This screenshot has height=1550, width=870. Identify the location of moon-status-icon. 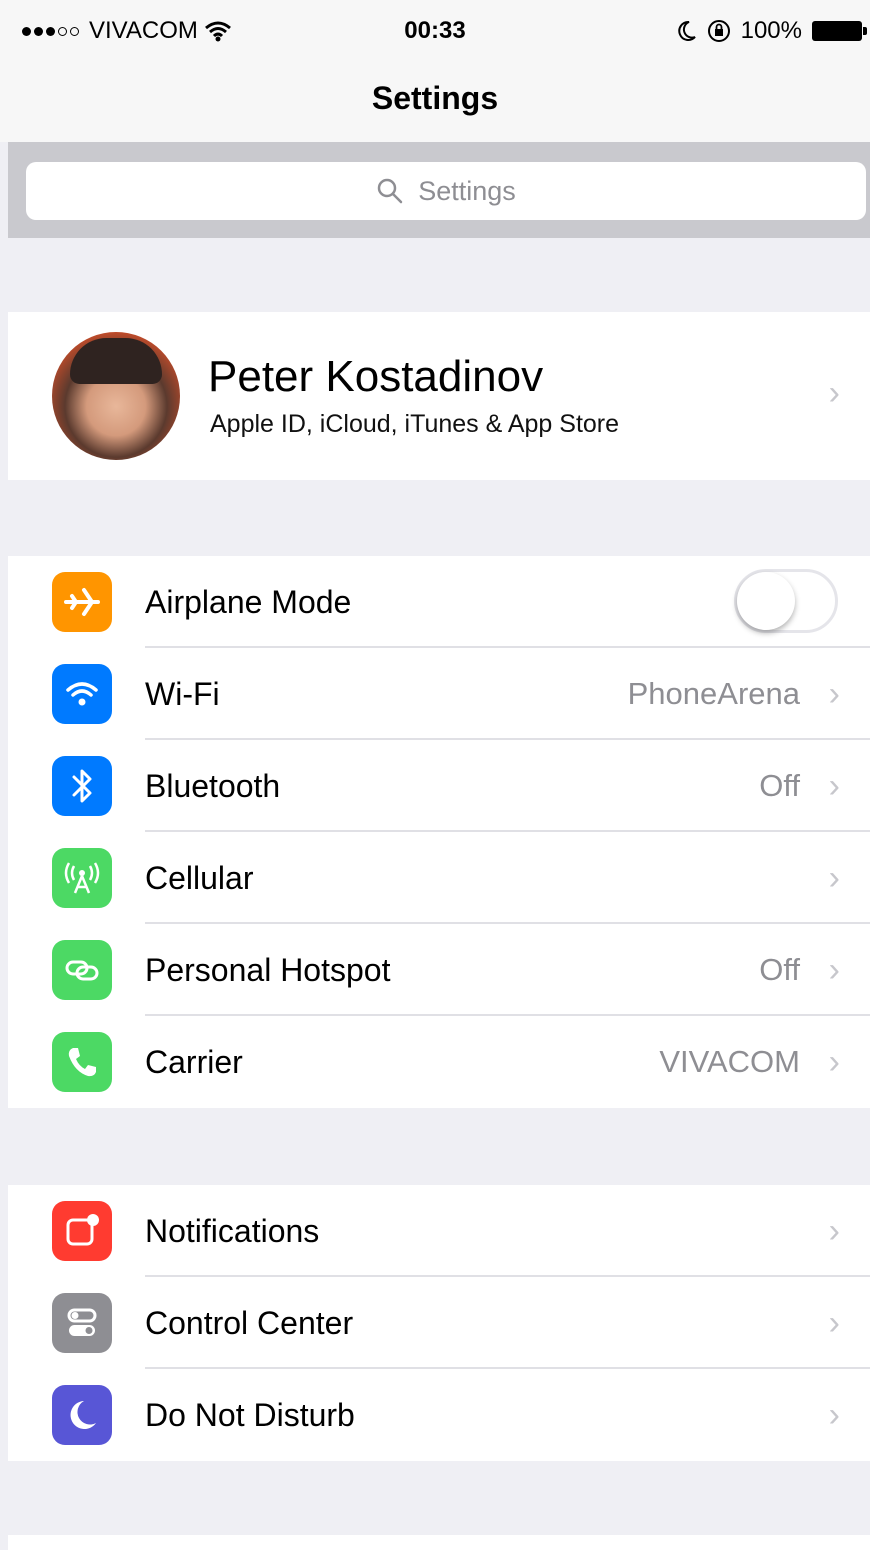
(686, 30).